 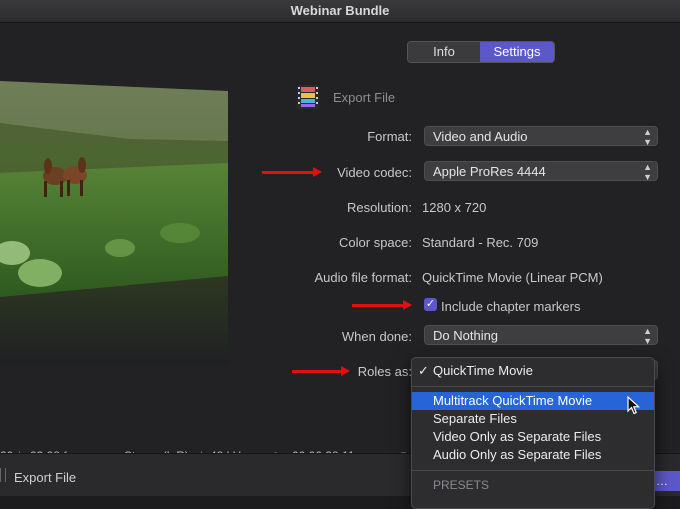 What do you see at coordinates (379, 207) in the screenshot?
I see `resolution-label: Resolution:` at bounding box center [379, 207].